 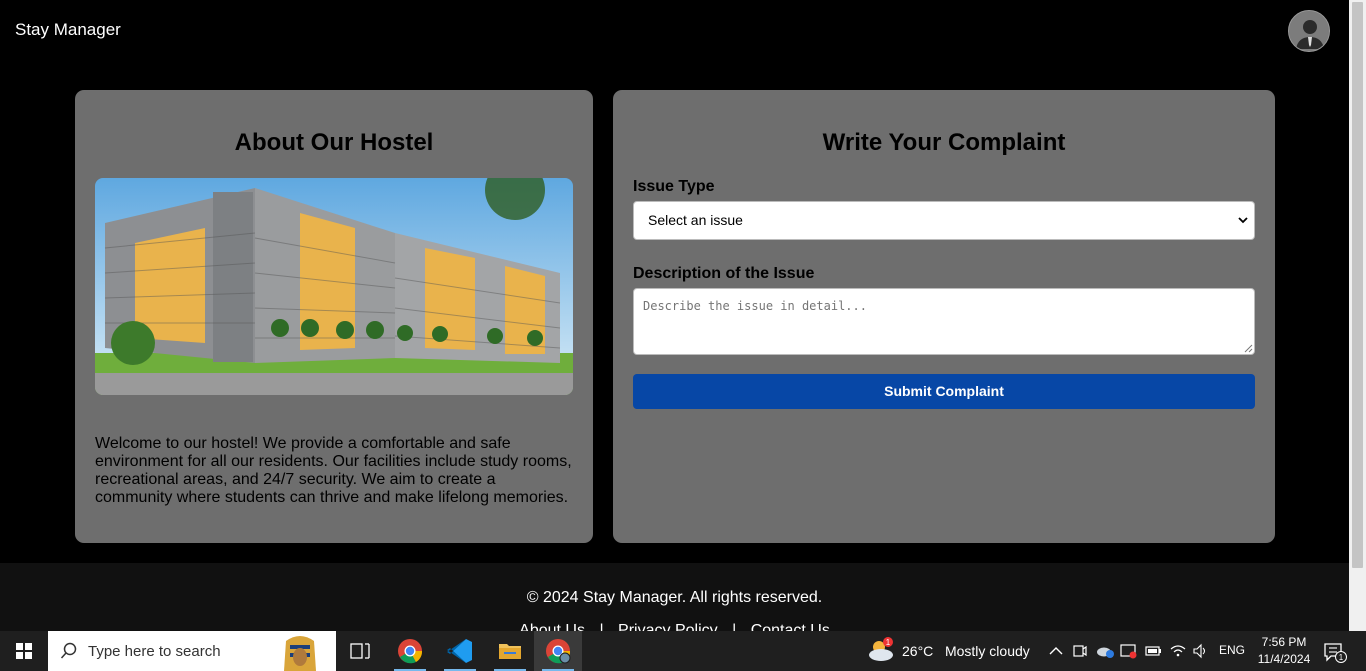 I want to click on wifi-icon, so click(x=1178, y=651).